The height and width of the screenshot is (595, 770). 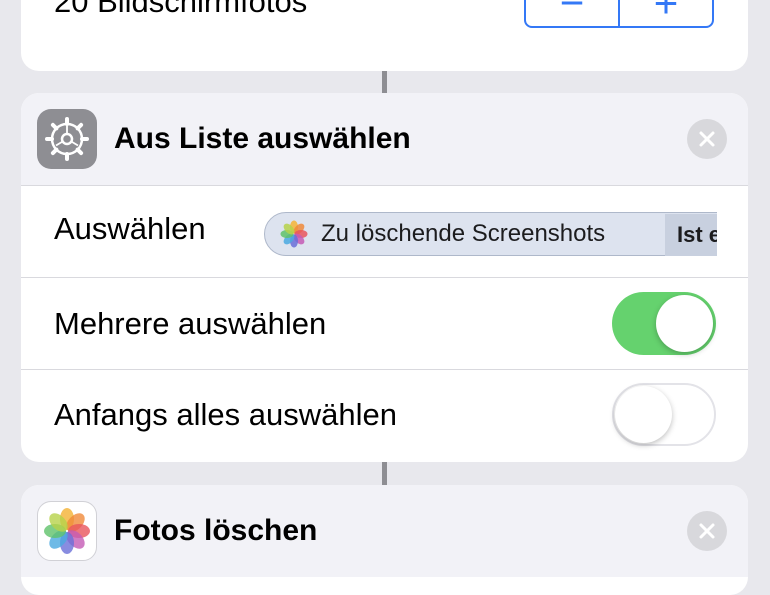 What do you see at coordinates (190, 323) in the screenshot?
I see `select-multiple-label: Mehrere auswählen` at bounding box center [190, 323].